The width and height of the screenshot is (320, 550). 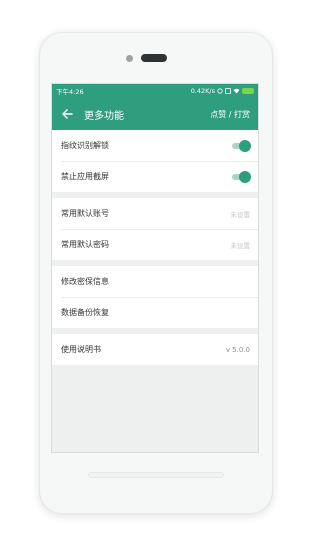 What do you see at coordinates (237, 349) in the screenshot?
I see `version-value: v 5.0.0` at bounding box center [237, 349].